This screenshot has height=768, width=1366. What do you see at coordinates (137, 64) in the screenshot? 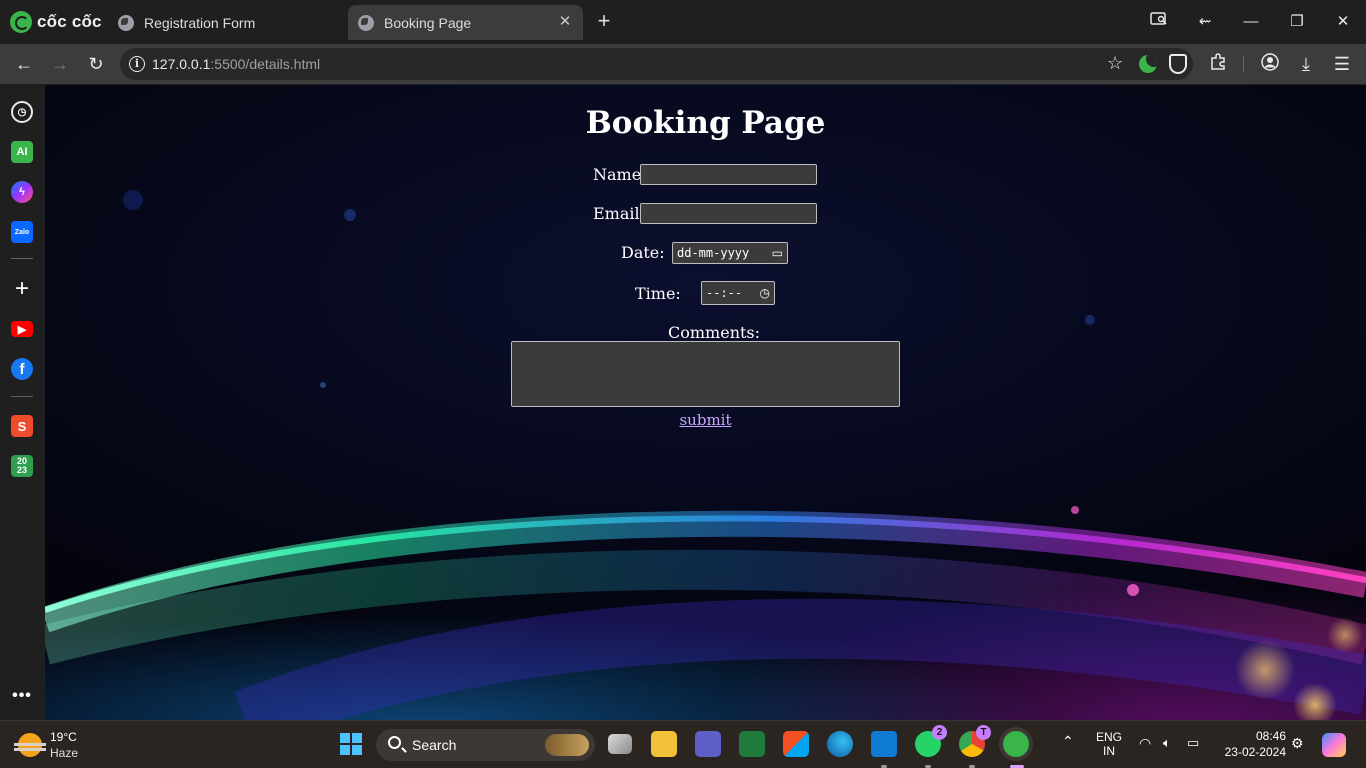
I see `site-info-icon: i` at bounding box center [137, 64].